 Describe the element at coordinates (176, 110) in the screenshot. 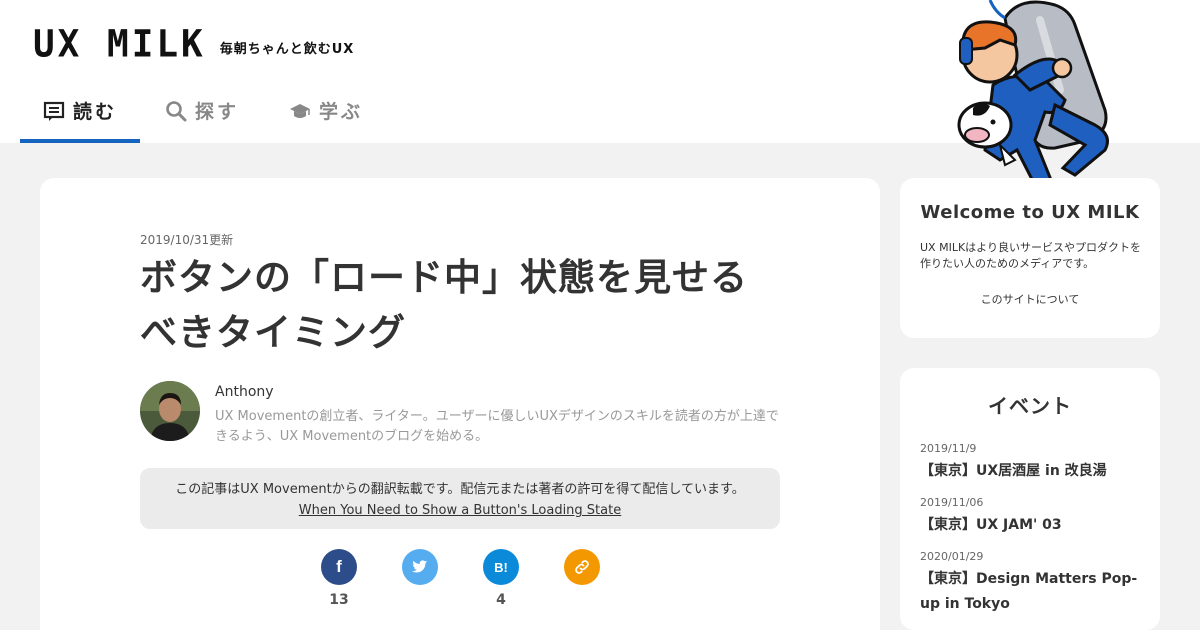

I see `search-icon` at that location.